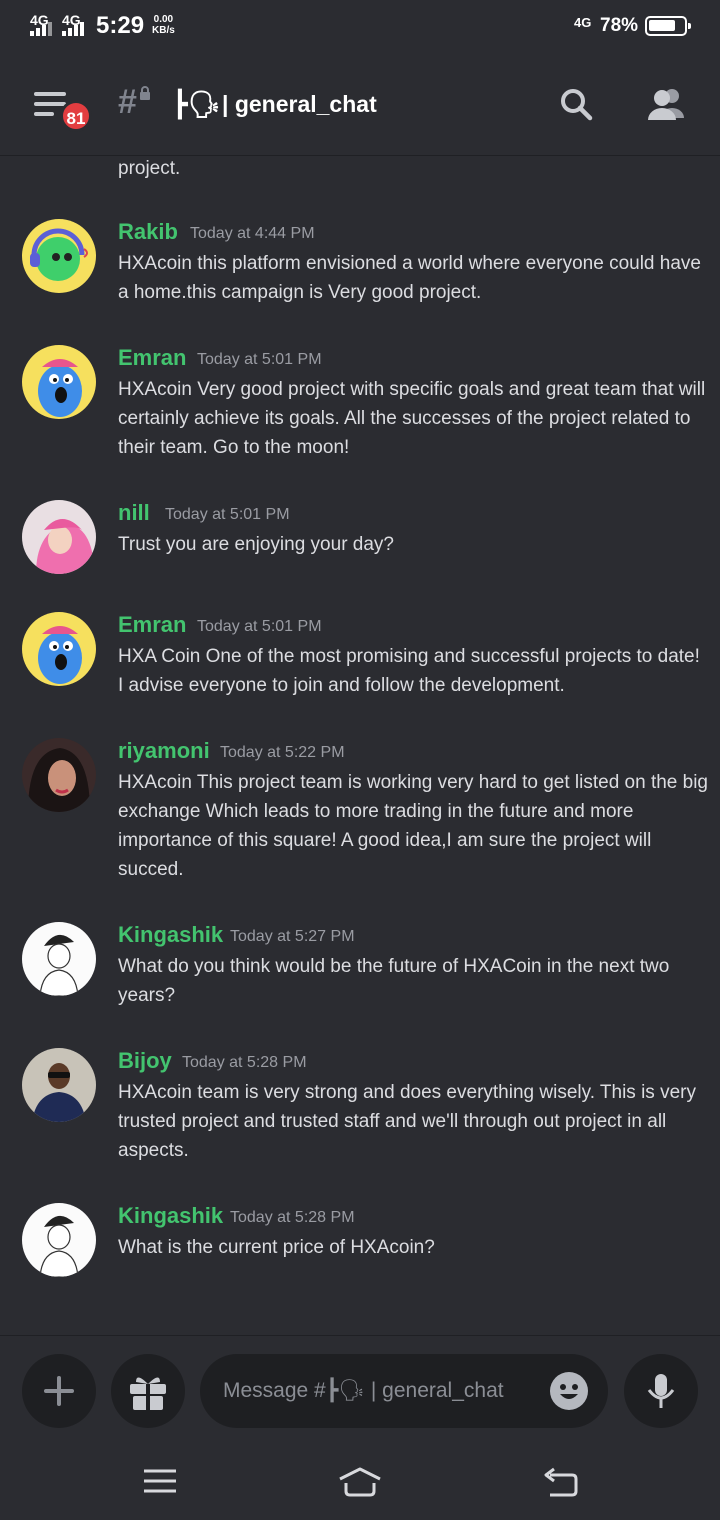  I want to click on gift-icon, so click(148, 1393).